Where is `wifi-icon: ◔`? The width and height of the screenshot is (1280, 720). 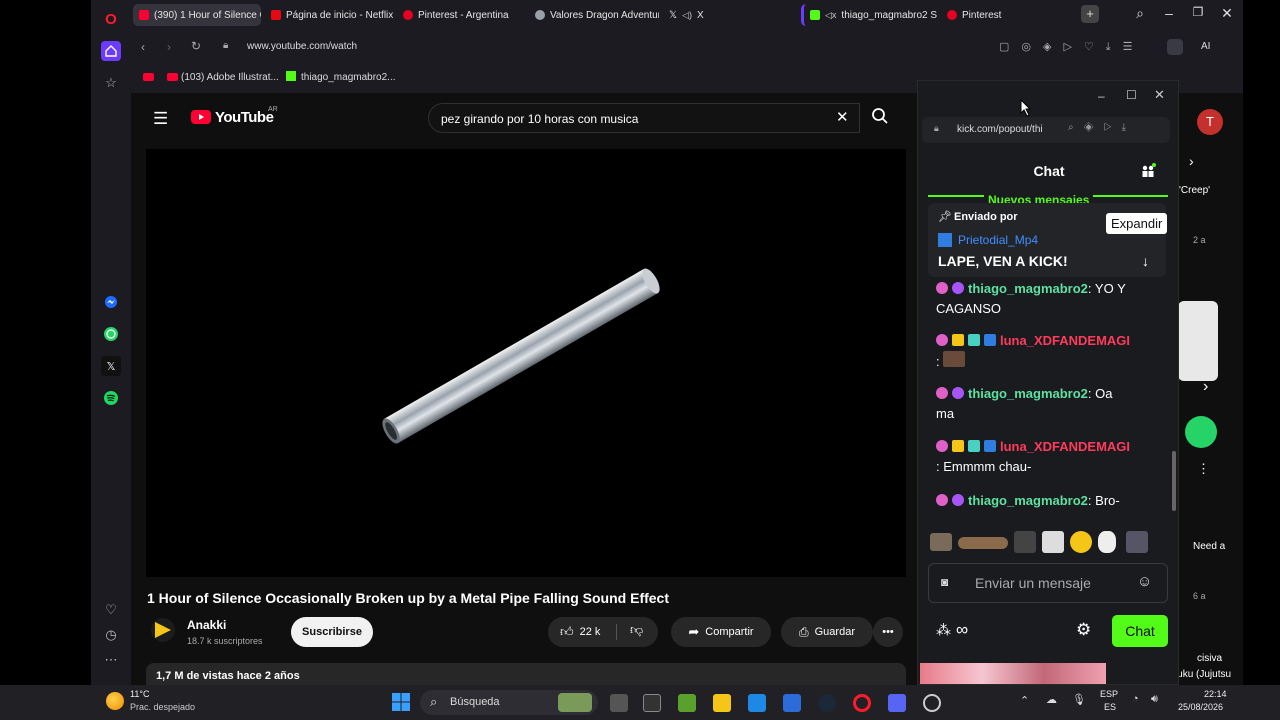 wifi-icon: ◔ is located at coordinates (1135, 699).